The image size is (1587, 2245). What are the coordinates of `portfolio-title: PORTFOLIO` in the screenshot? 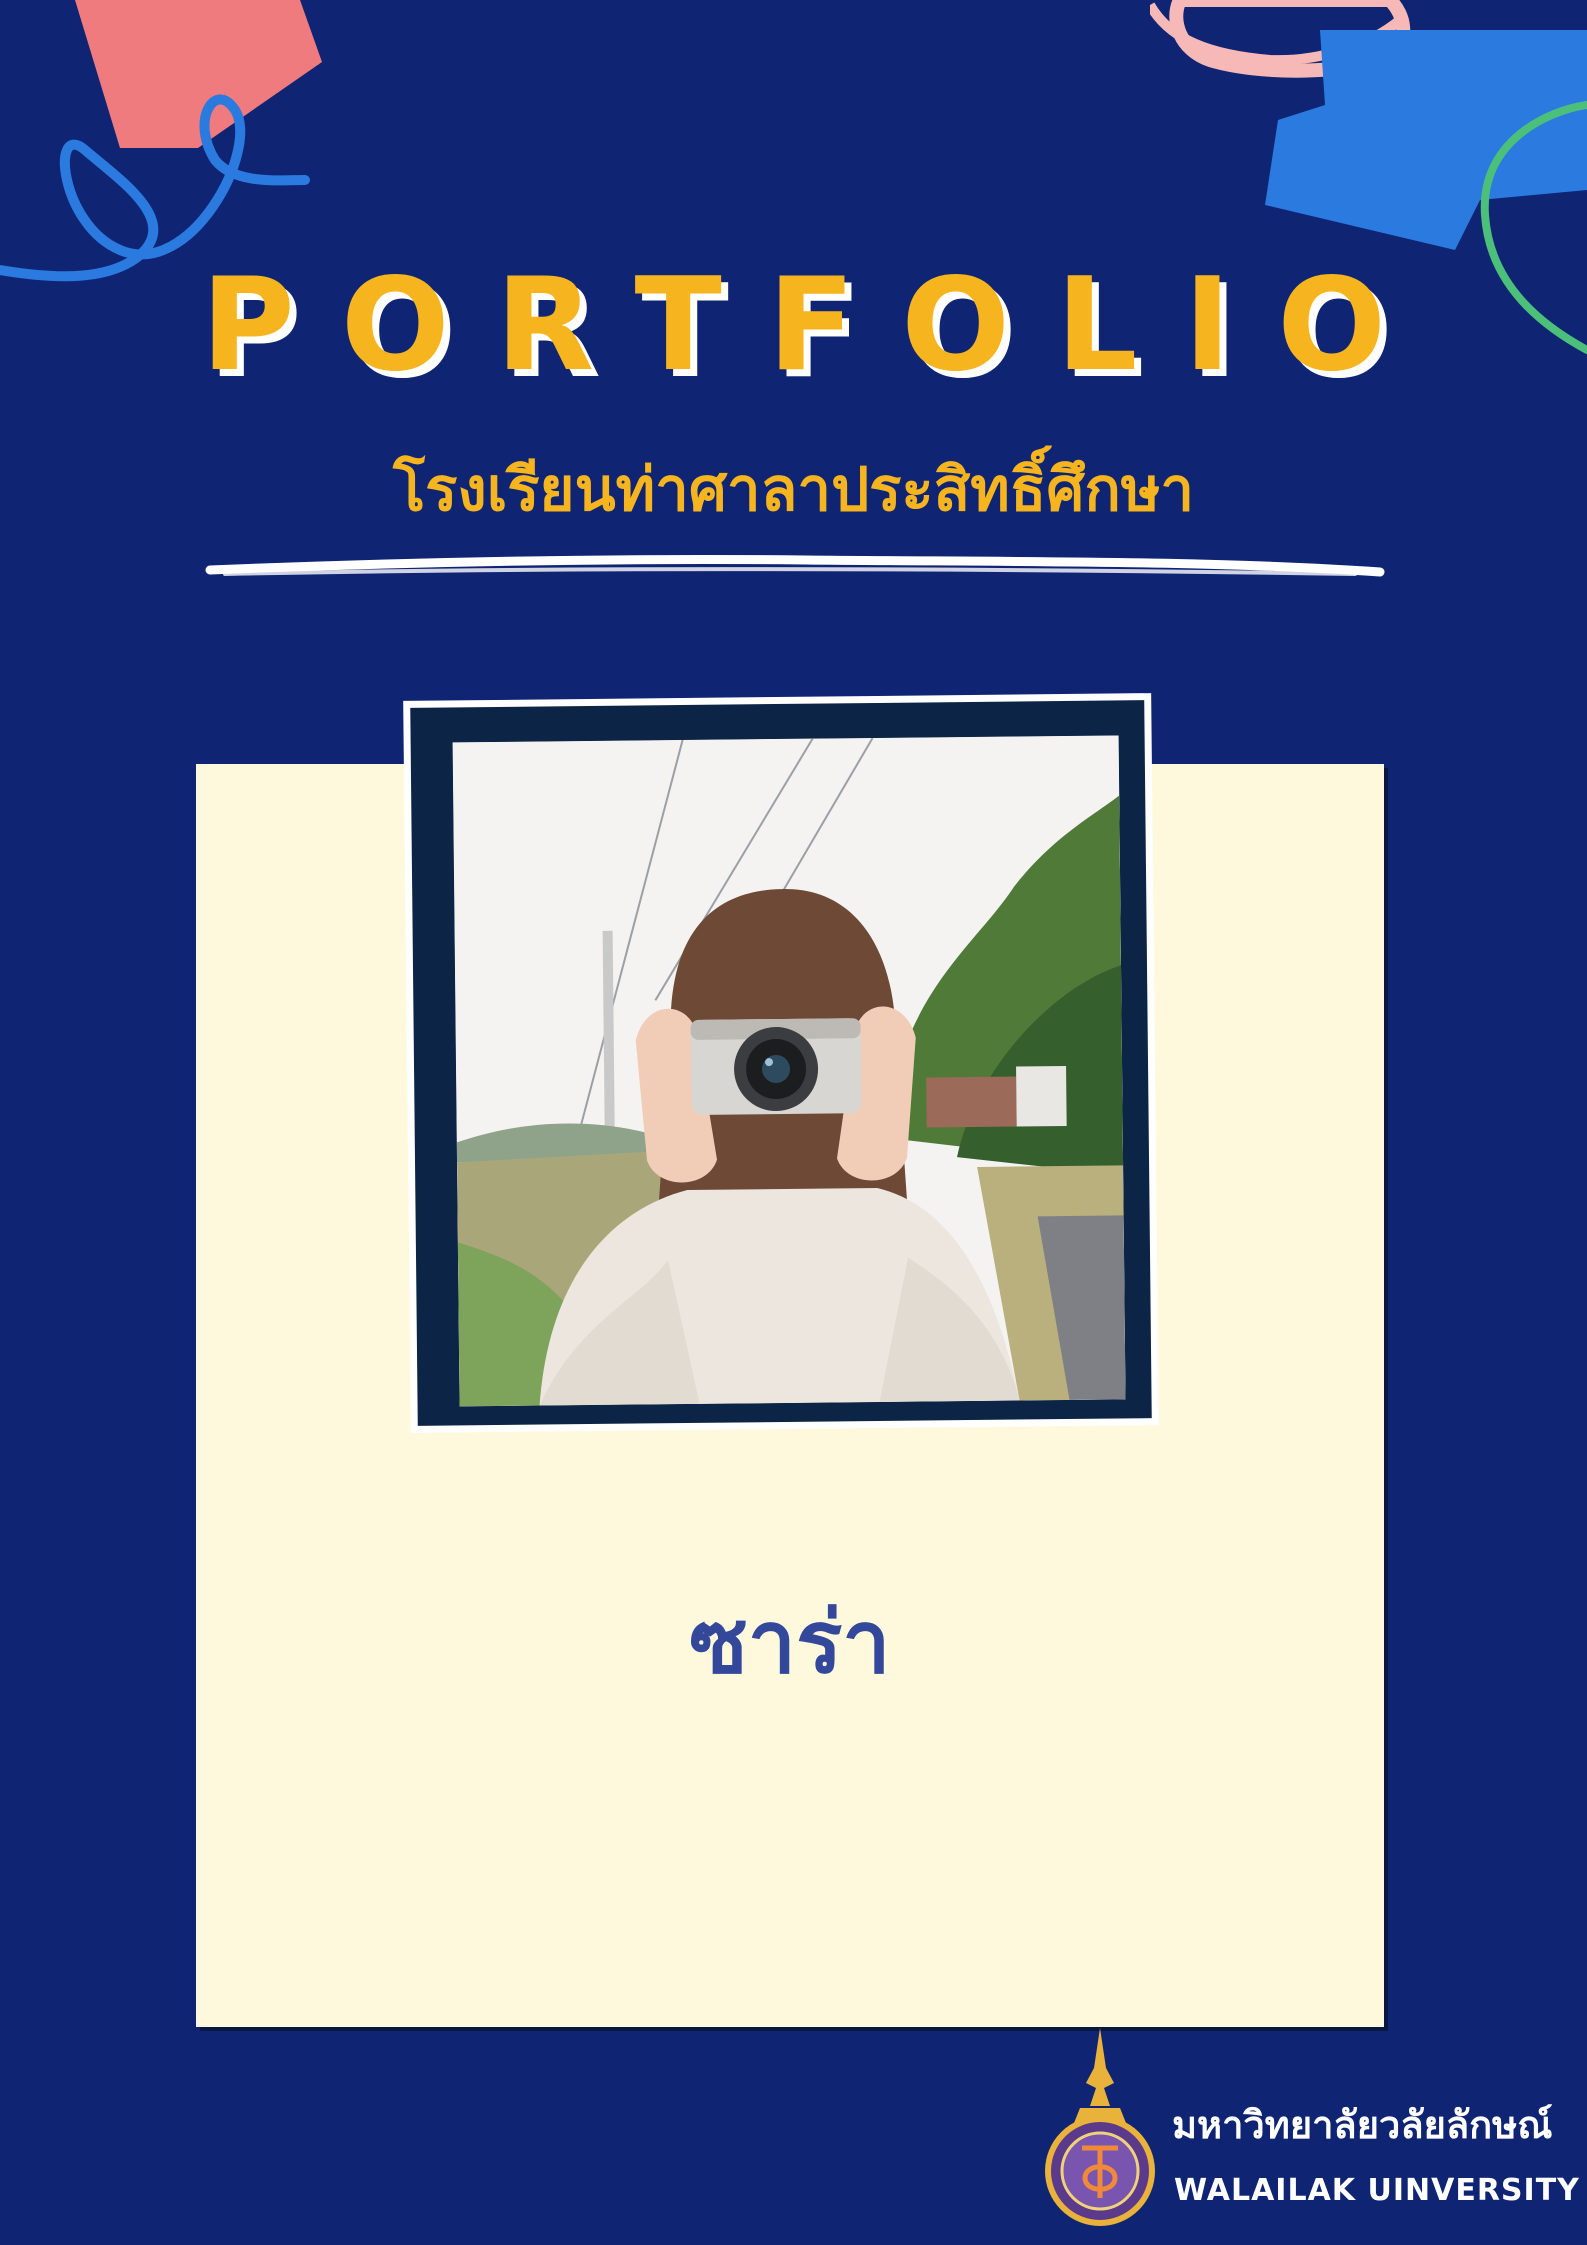 It's located at (816, 325).